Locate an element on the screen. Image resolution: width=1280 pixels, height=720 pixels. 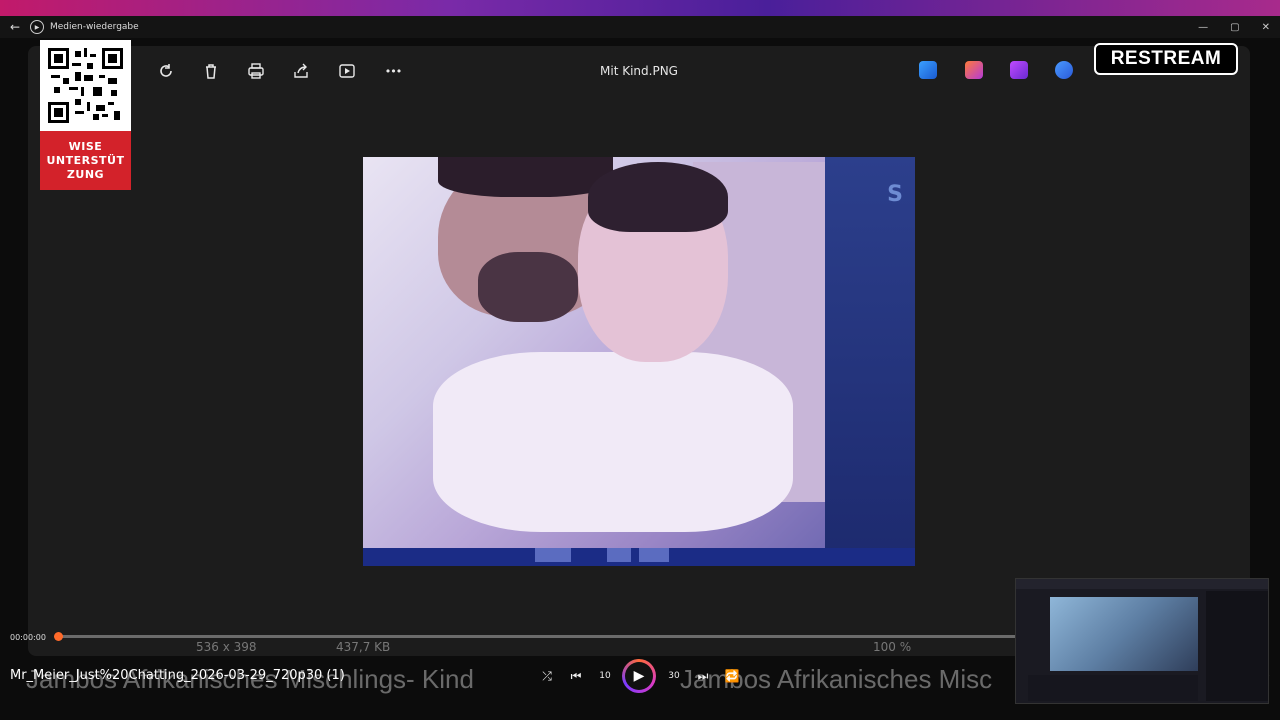
current-time: 00:00:00 is located at coordinates (28, 637).